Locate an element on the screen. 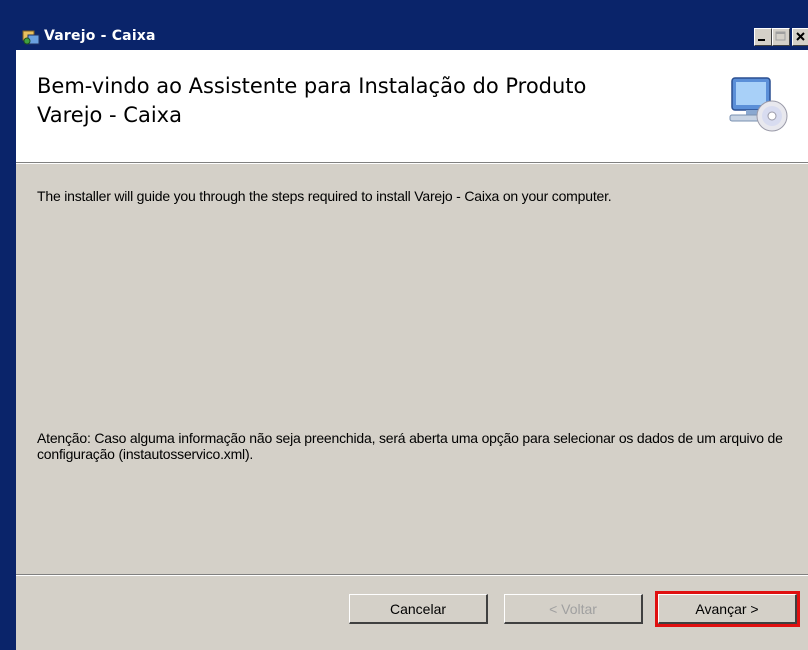 The width and height of the screenshot is (808, 650). close-button is located at coordinates (800, 37).